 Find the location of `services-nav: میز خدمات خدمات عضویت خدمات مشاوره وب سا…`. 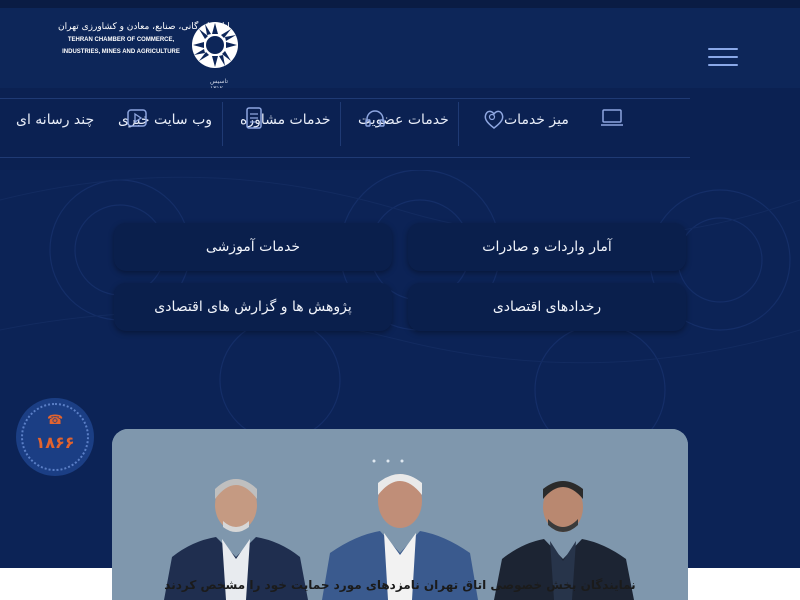

services-nav: میز خدمات خدمات عضویت خدمات مشاوره وب سا… is located at coordinates (400, 129).